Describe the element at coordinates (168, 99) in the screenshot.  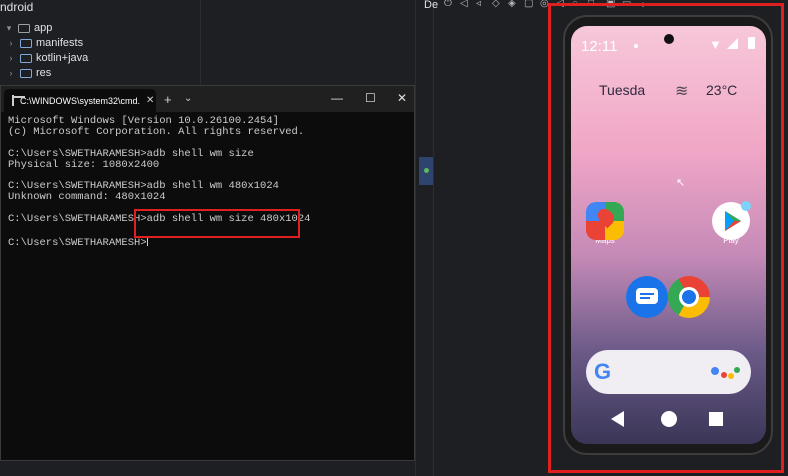
I see `new-tab-button: +` at that location.